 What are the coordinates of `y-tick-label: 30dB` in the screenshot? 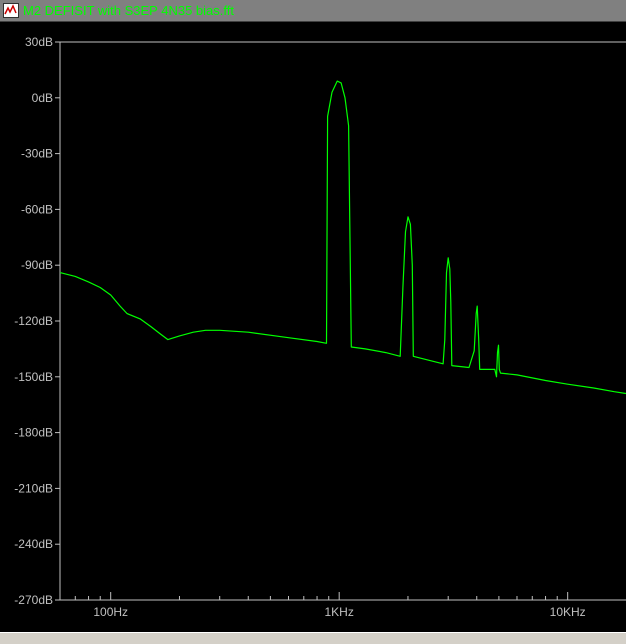 It's located at (39, 42).